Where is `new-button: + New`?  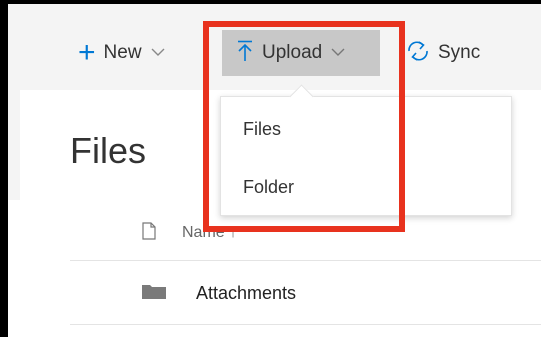 new-button: + New is located at coordinates (121, 53).